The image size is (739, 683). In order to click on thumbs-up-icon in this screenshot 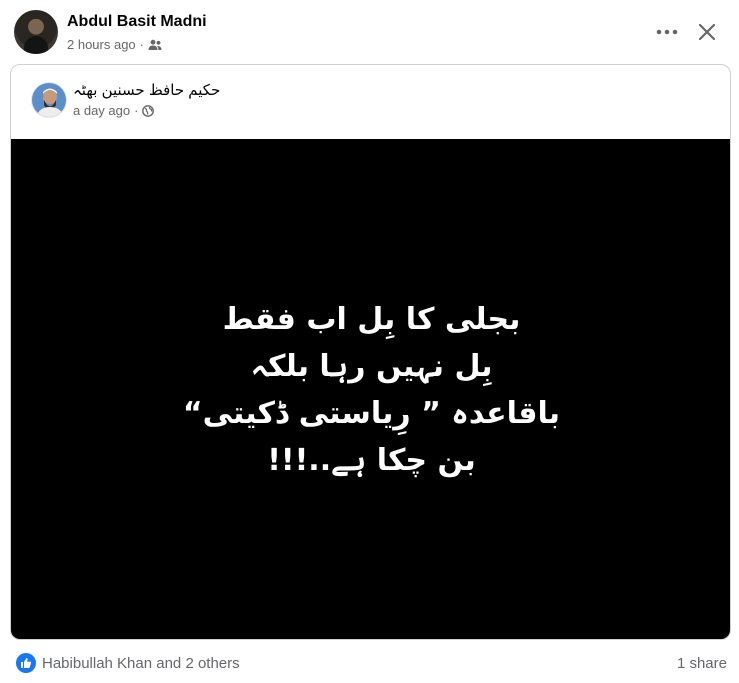, I will do `click(26, 663)`.